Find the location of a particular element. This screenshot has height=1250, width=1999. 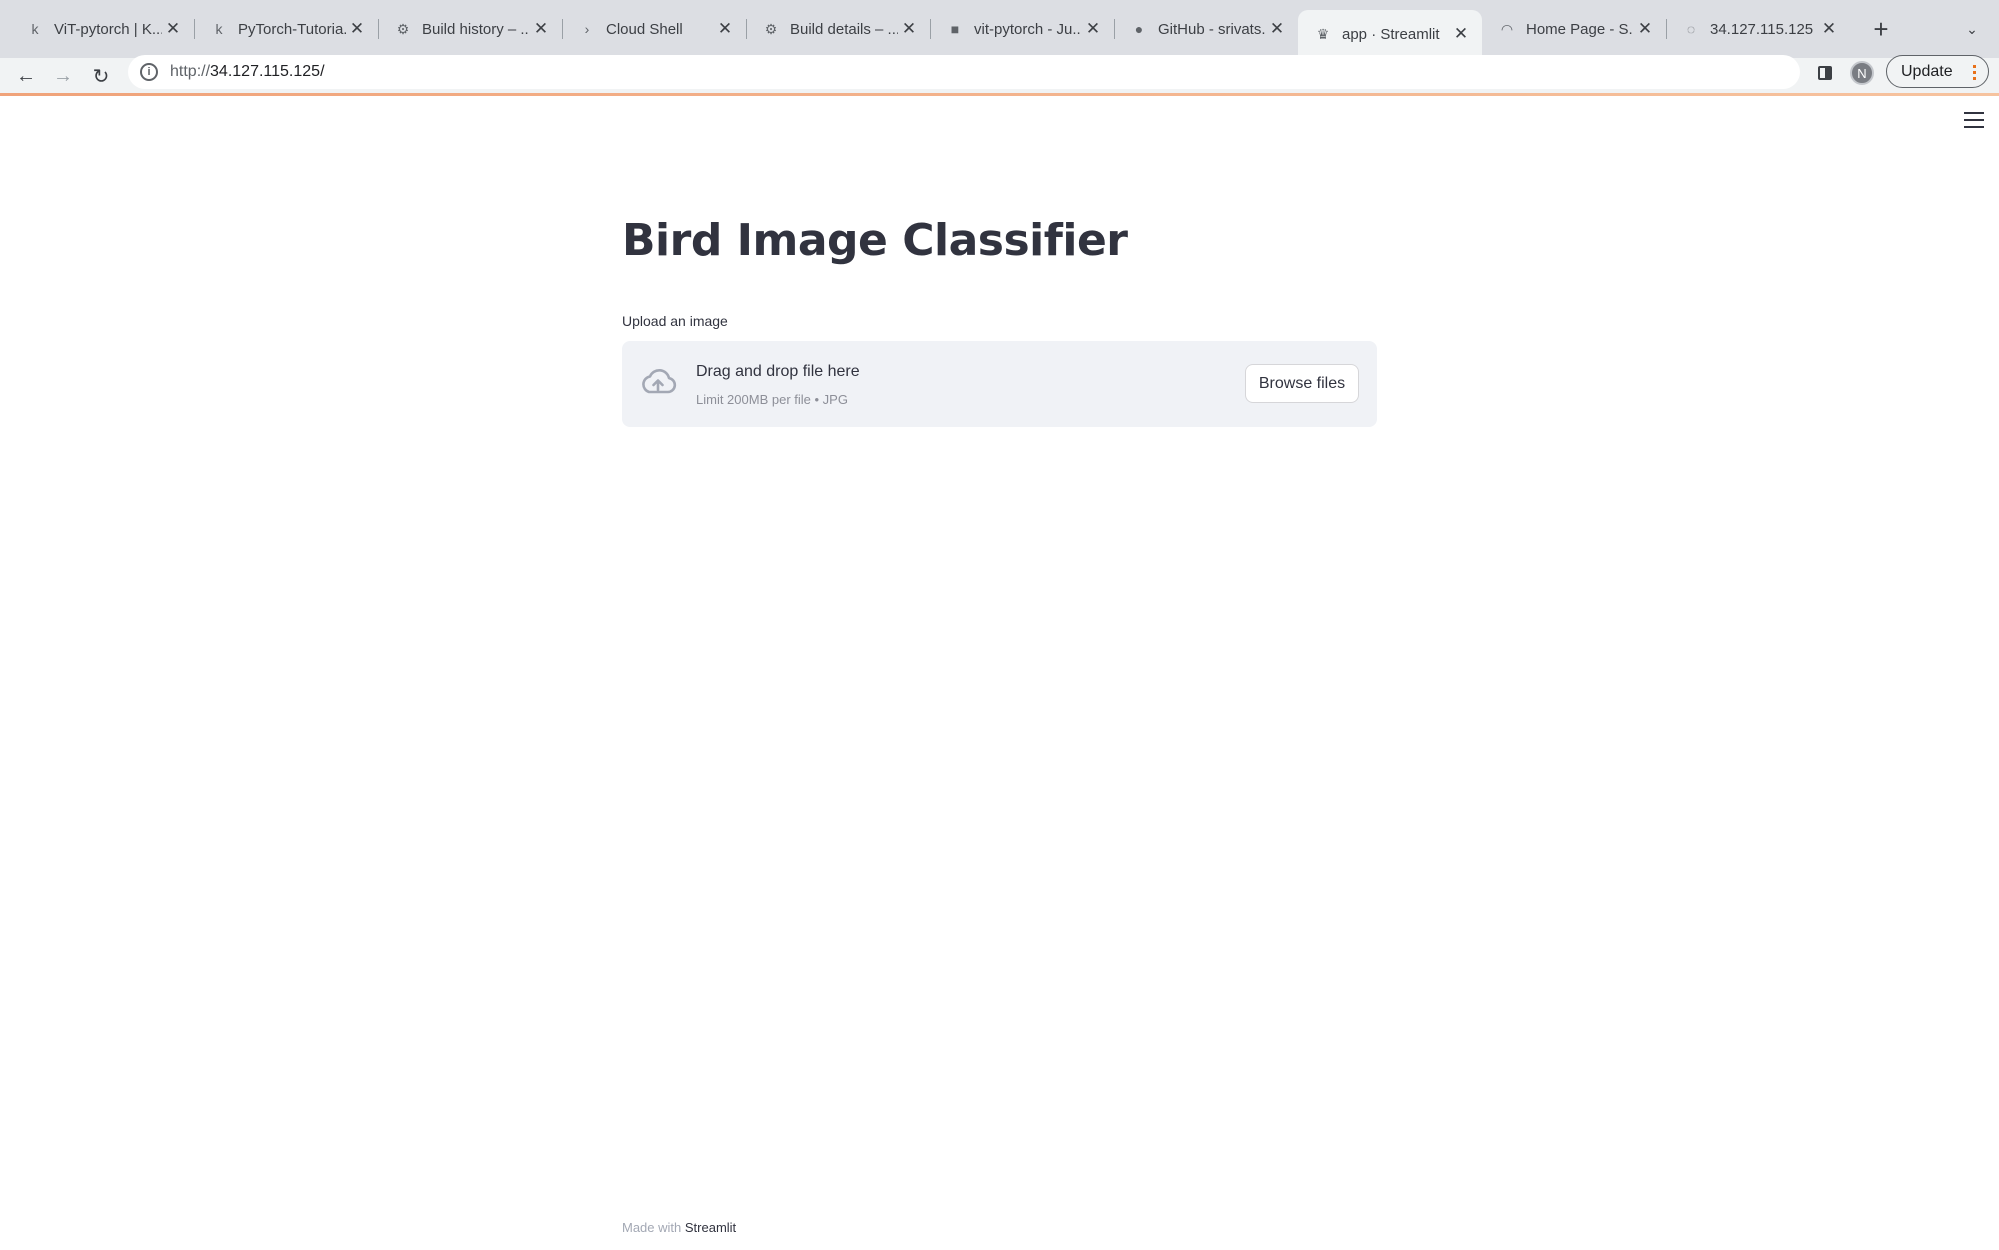

browser-tab: ● GitHub - srivats... ✕ is located at coordinates (1206, 29).